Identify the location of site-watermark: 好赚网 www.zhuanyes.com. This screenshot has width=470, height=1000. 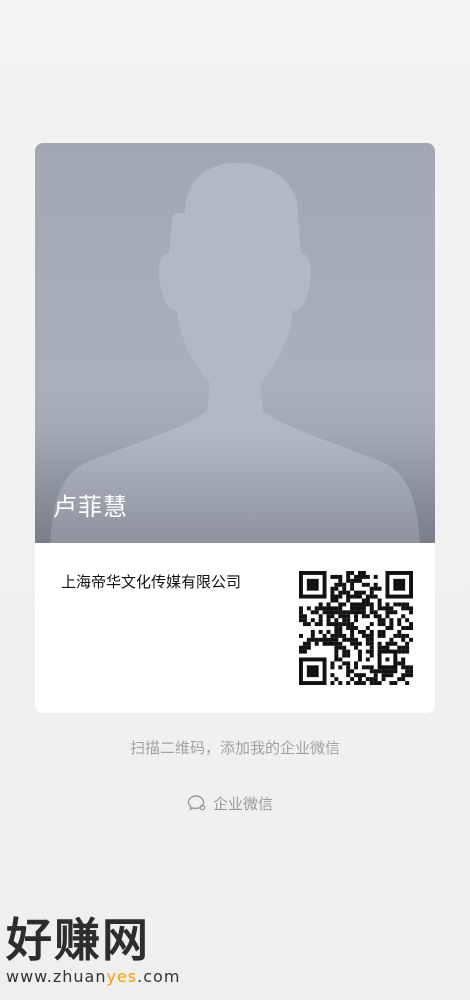
(106, 949).